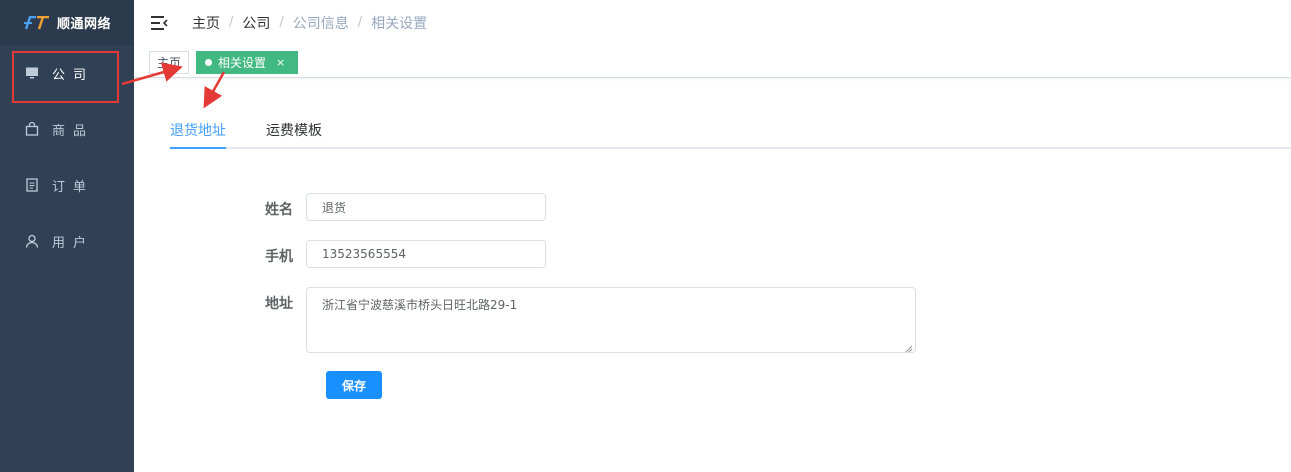 This screenshot has width=1291, height=472. What do you see at coordinates (320, 23) in the screenshot?
I see `breadcrumb-company-info: 公司信息` at bounding box center [320, 23].